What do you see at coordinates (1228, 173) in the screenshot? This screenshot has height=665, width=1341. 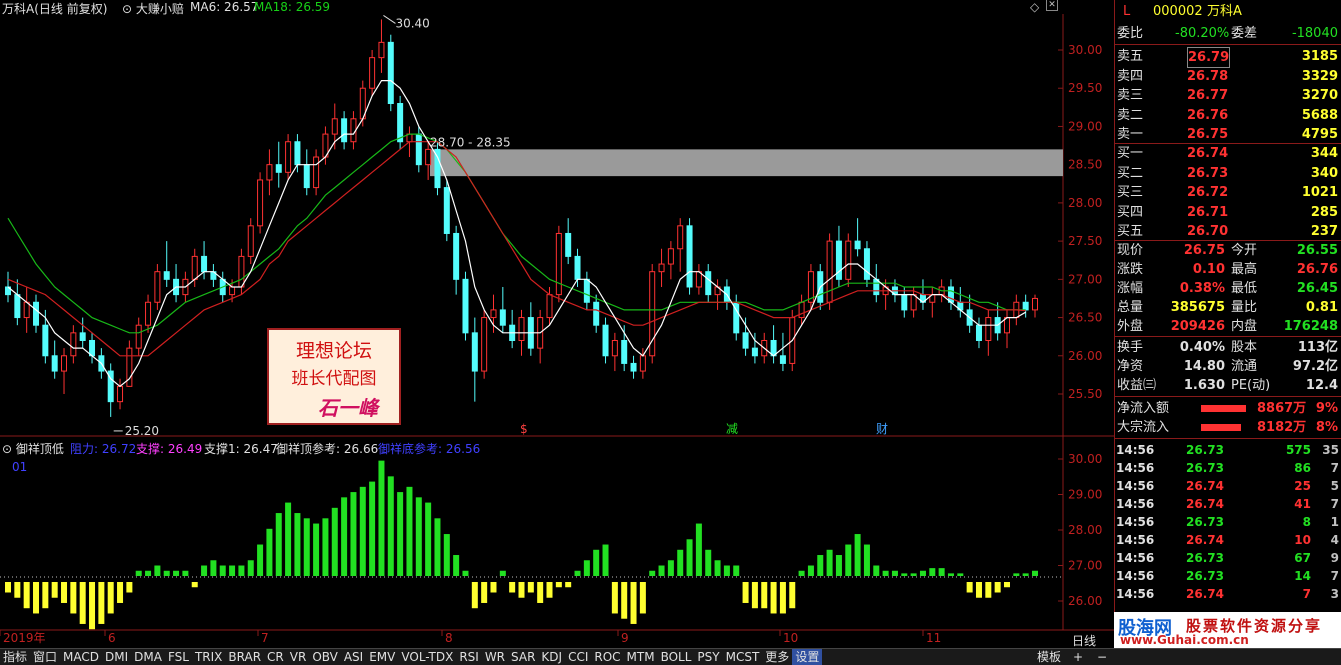 I see `buy-row: 买二 26.73 340` at bounding box center [1228, 173].